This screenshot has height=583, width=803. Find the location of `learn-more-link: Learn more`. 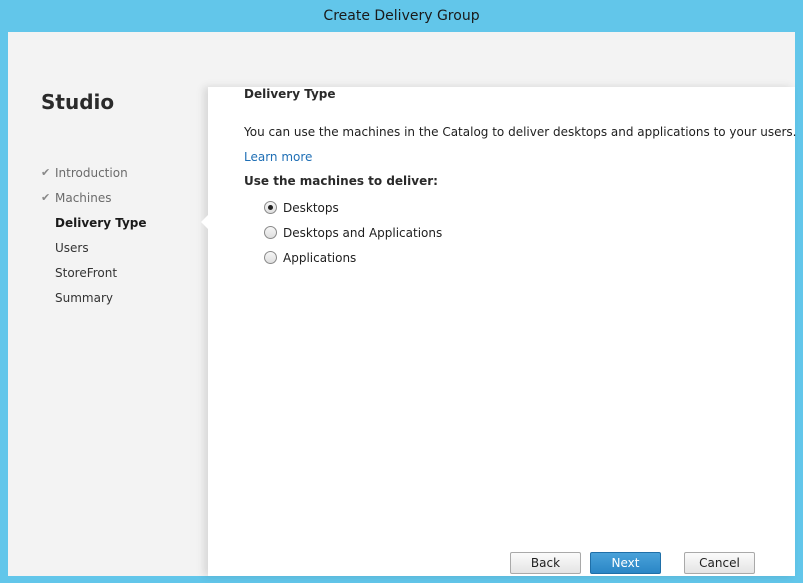

learn-more-link: Learn more is located at coordinates (278, 157).